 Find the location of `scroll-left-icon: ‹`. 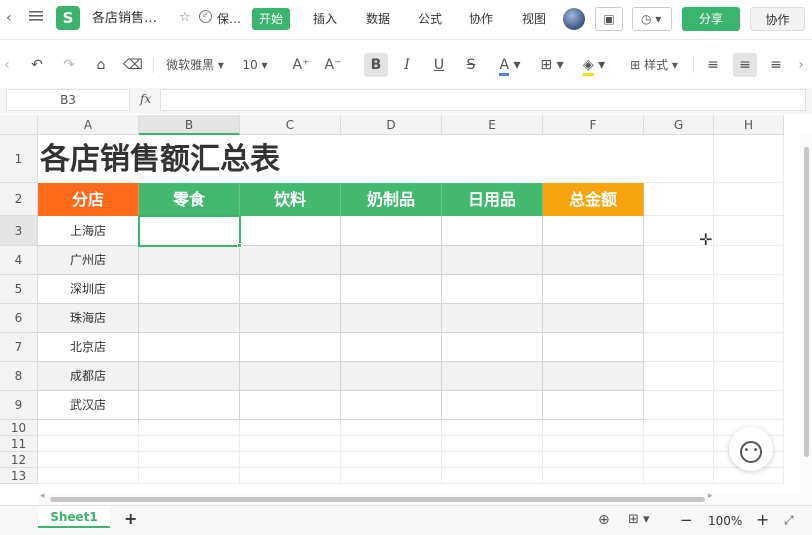

scroll-left-icon: ‹ is located at coordinates (7, 65).